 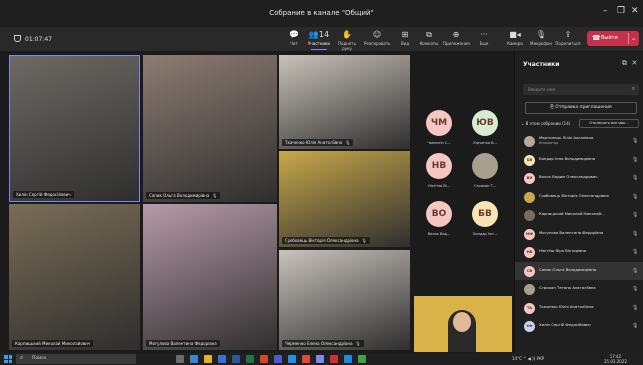 What do you see at coordinates (568, 34) in the screenshot?
I see `share-icon: ⇪` at bounding box center [568, 34].